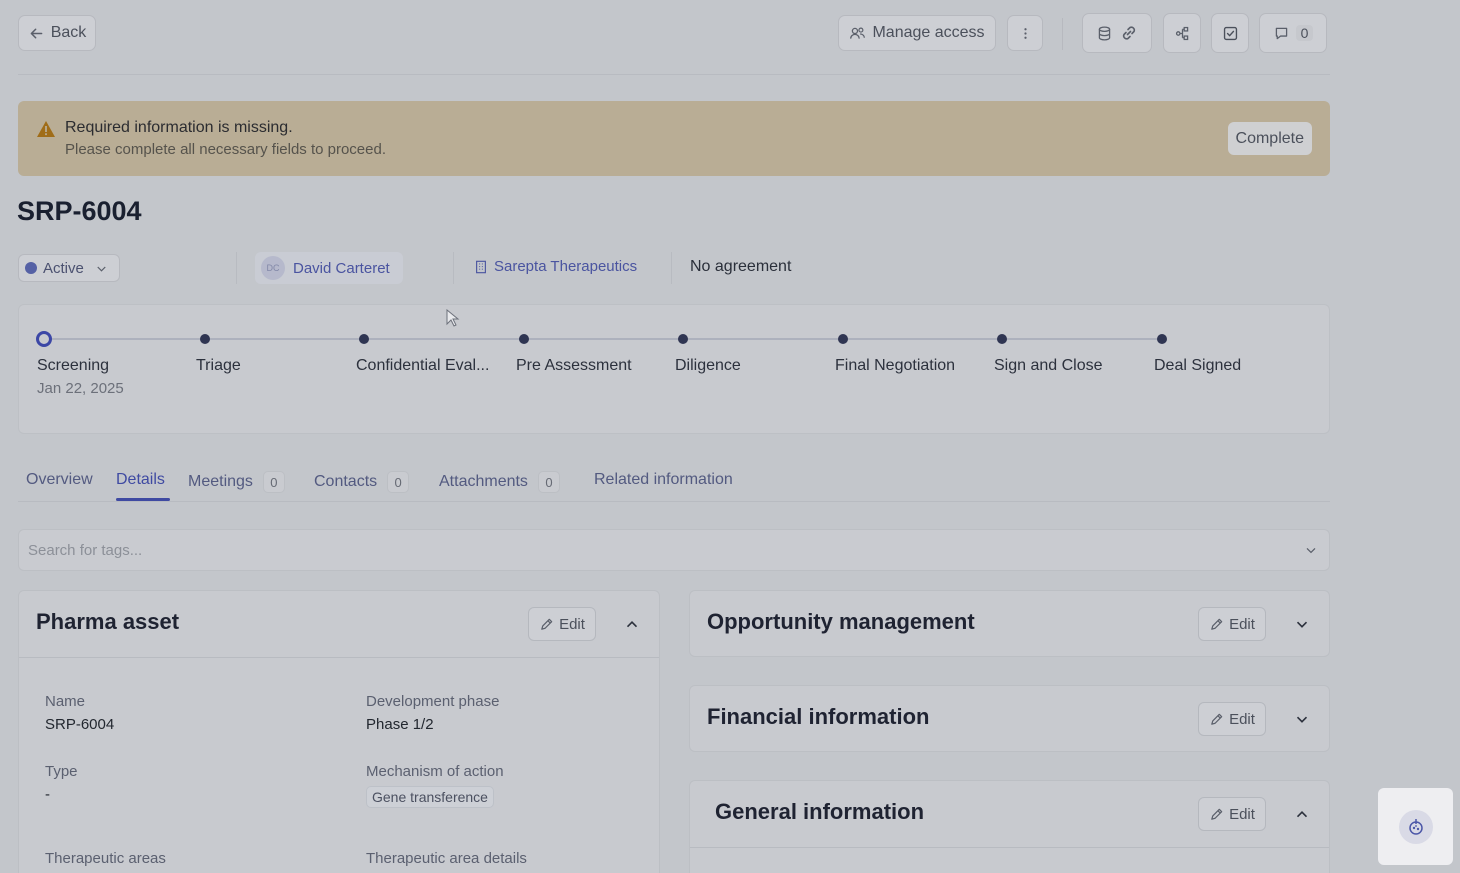 This screenshot has width=1460, height=873. What do you see at coordinates (1117, 33) in the screenshot?
I see `data-link-button` at bounding box center [1117, 33].